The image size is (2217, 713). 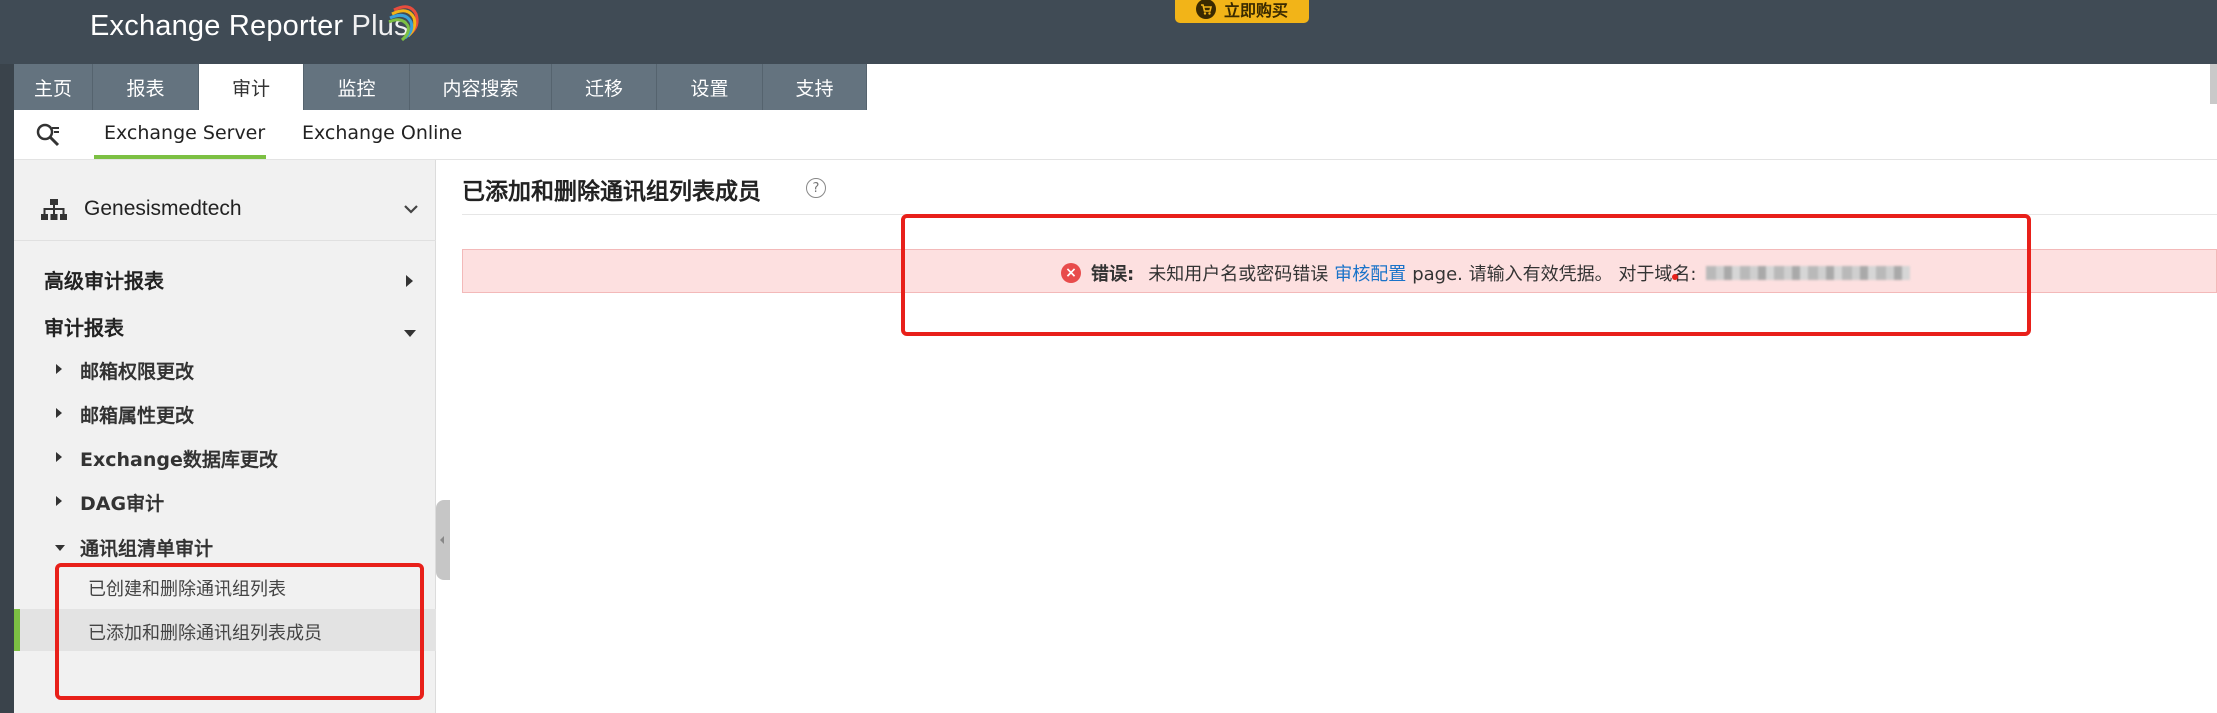 I want to click on nav-exchange-database-changes: Exchange数据库更改, so click(x=179, y=458).